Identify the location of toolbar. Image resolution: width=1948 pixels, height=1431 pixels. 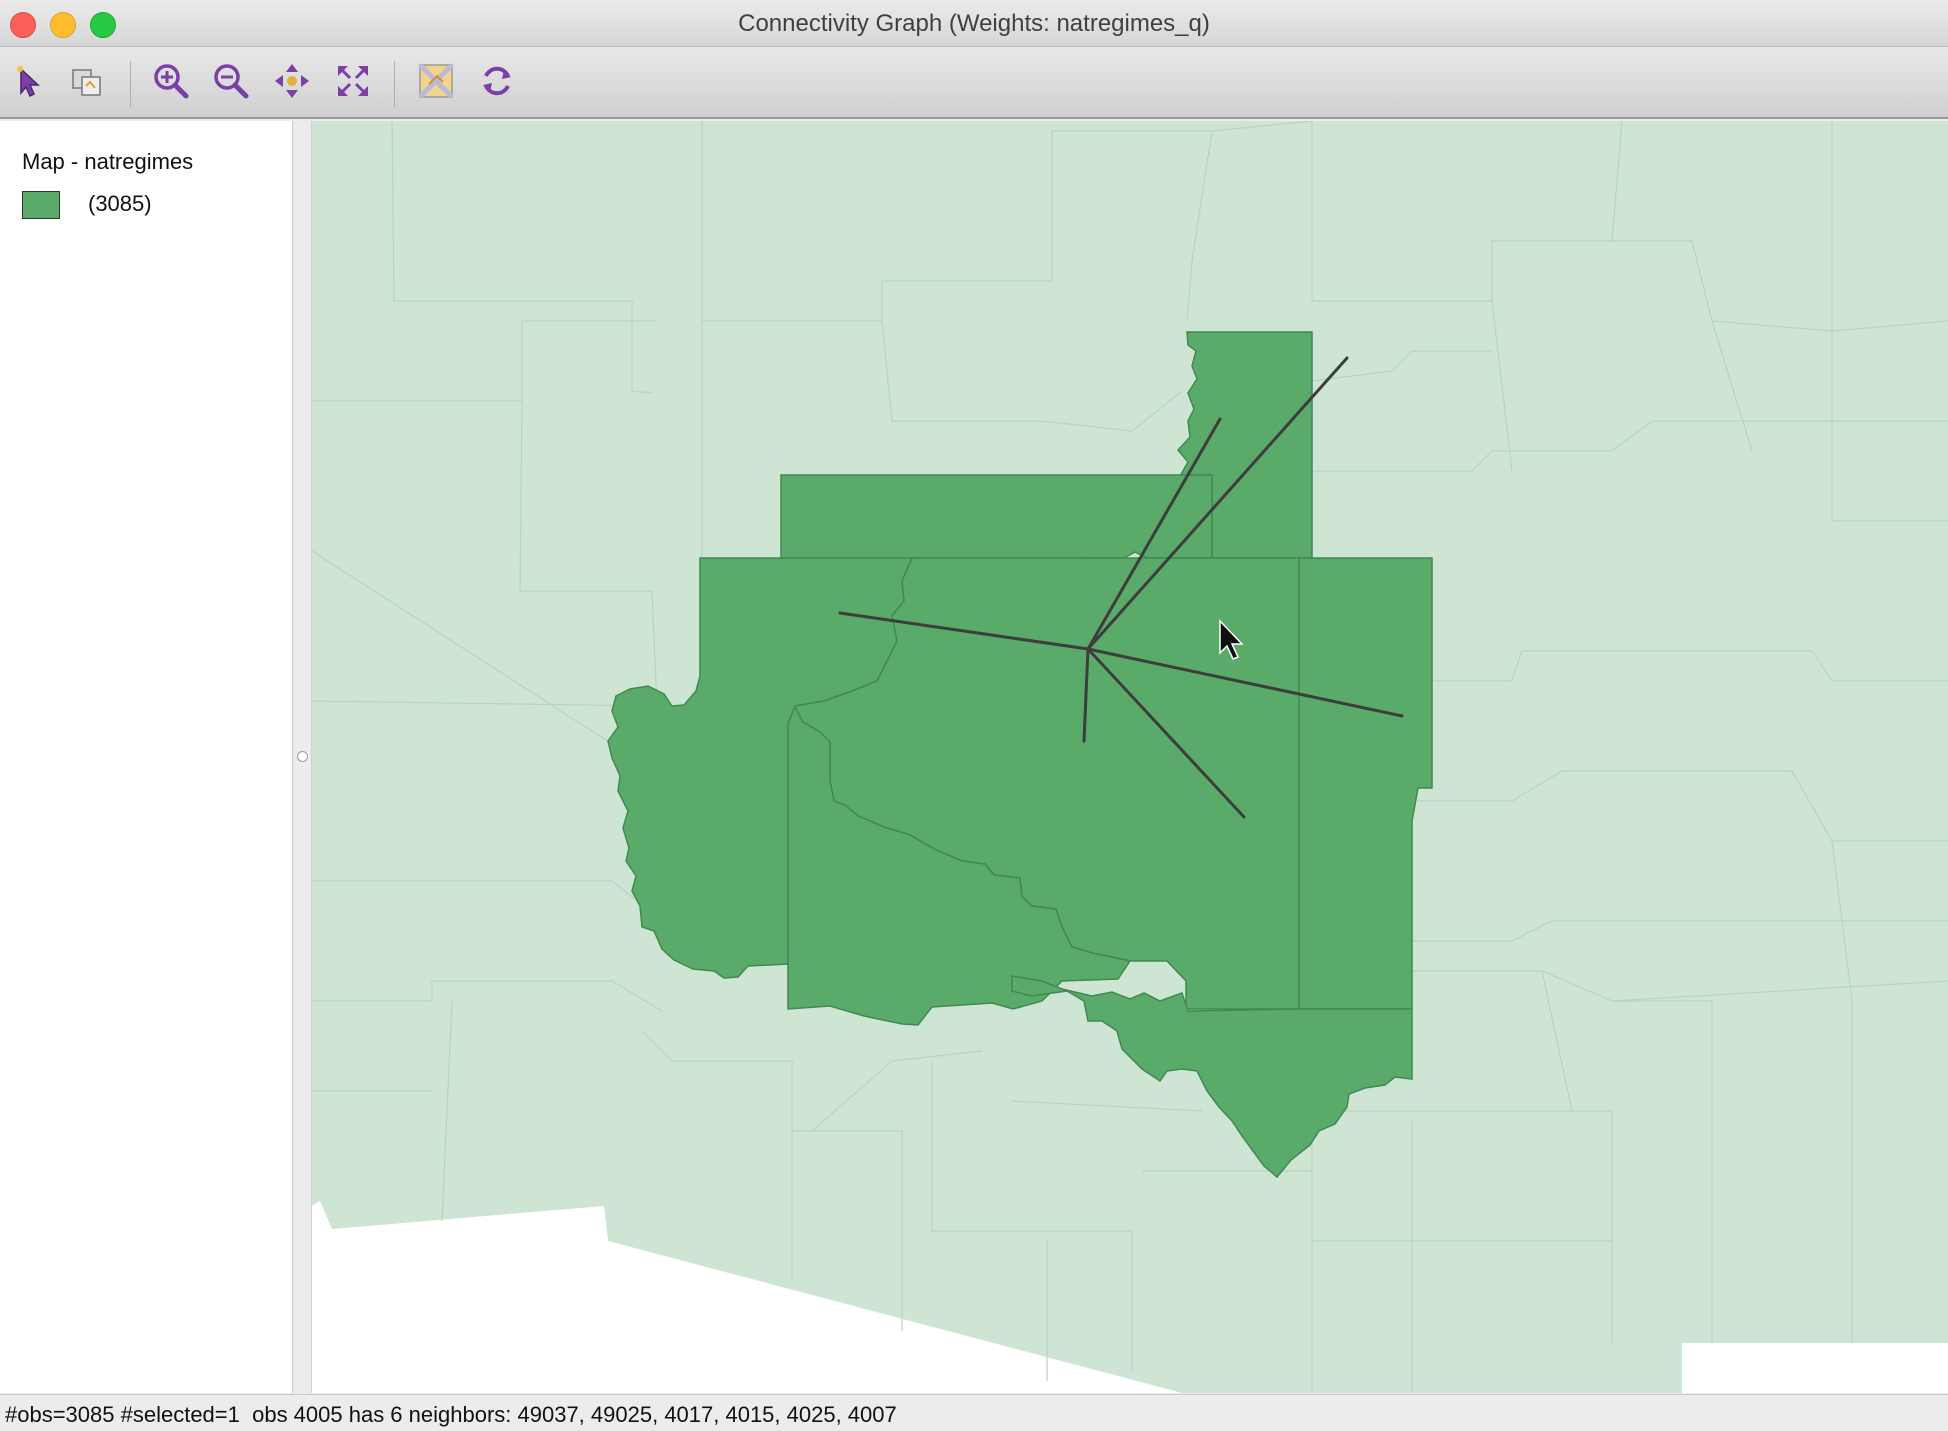
(974, 83).